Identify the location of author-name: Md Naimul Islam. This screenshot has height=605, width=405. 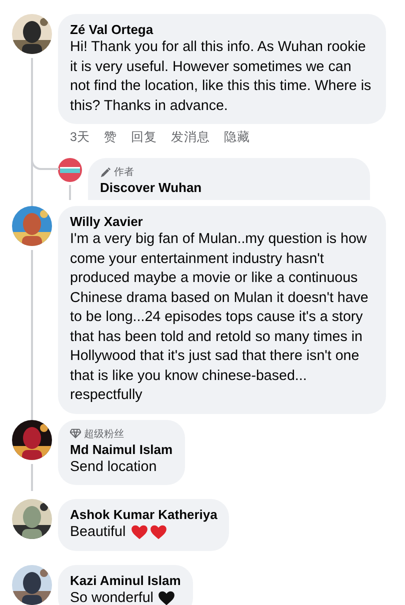
(121, 449).